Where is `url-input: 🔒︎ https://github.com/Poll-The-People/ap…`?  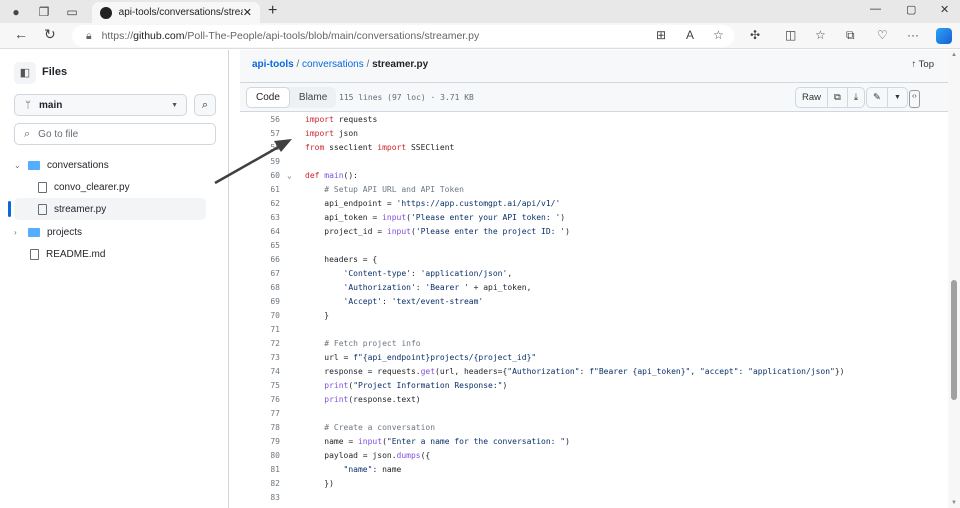 url-input: 🔒︎ https://github.com/Poll-The-People/ap… is located at coordinates (403, 36).